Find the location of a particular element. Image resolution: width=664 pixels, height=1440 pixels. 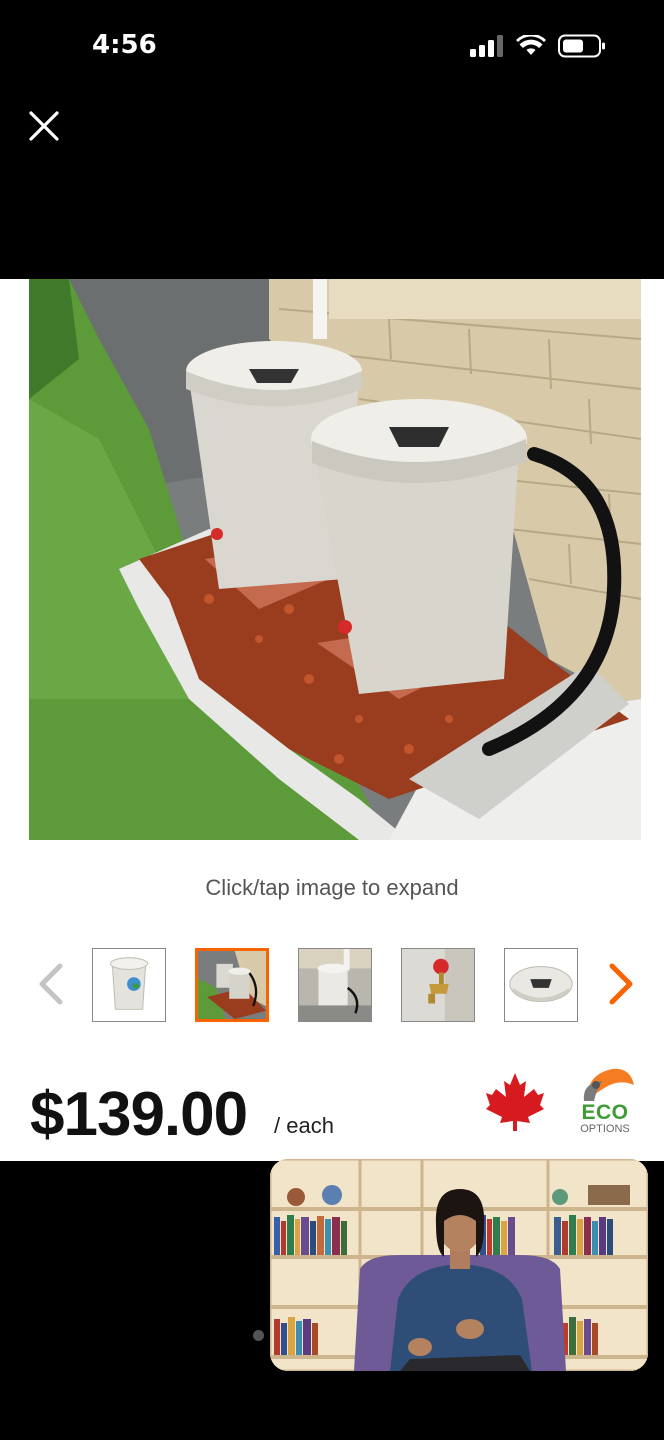

thumbnail-two-barrels is located at coordinates (232, 985).